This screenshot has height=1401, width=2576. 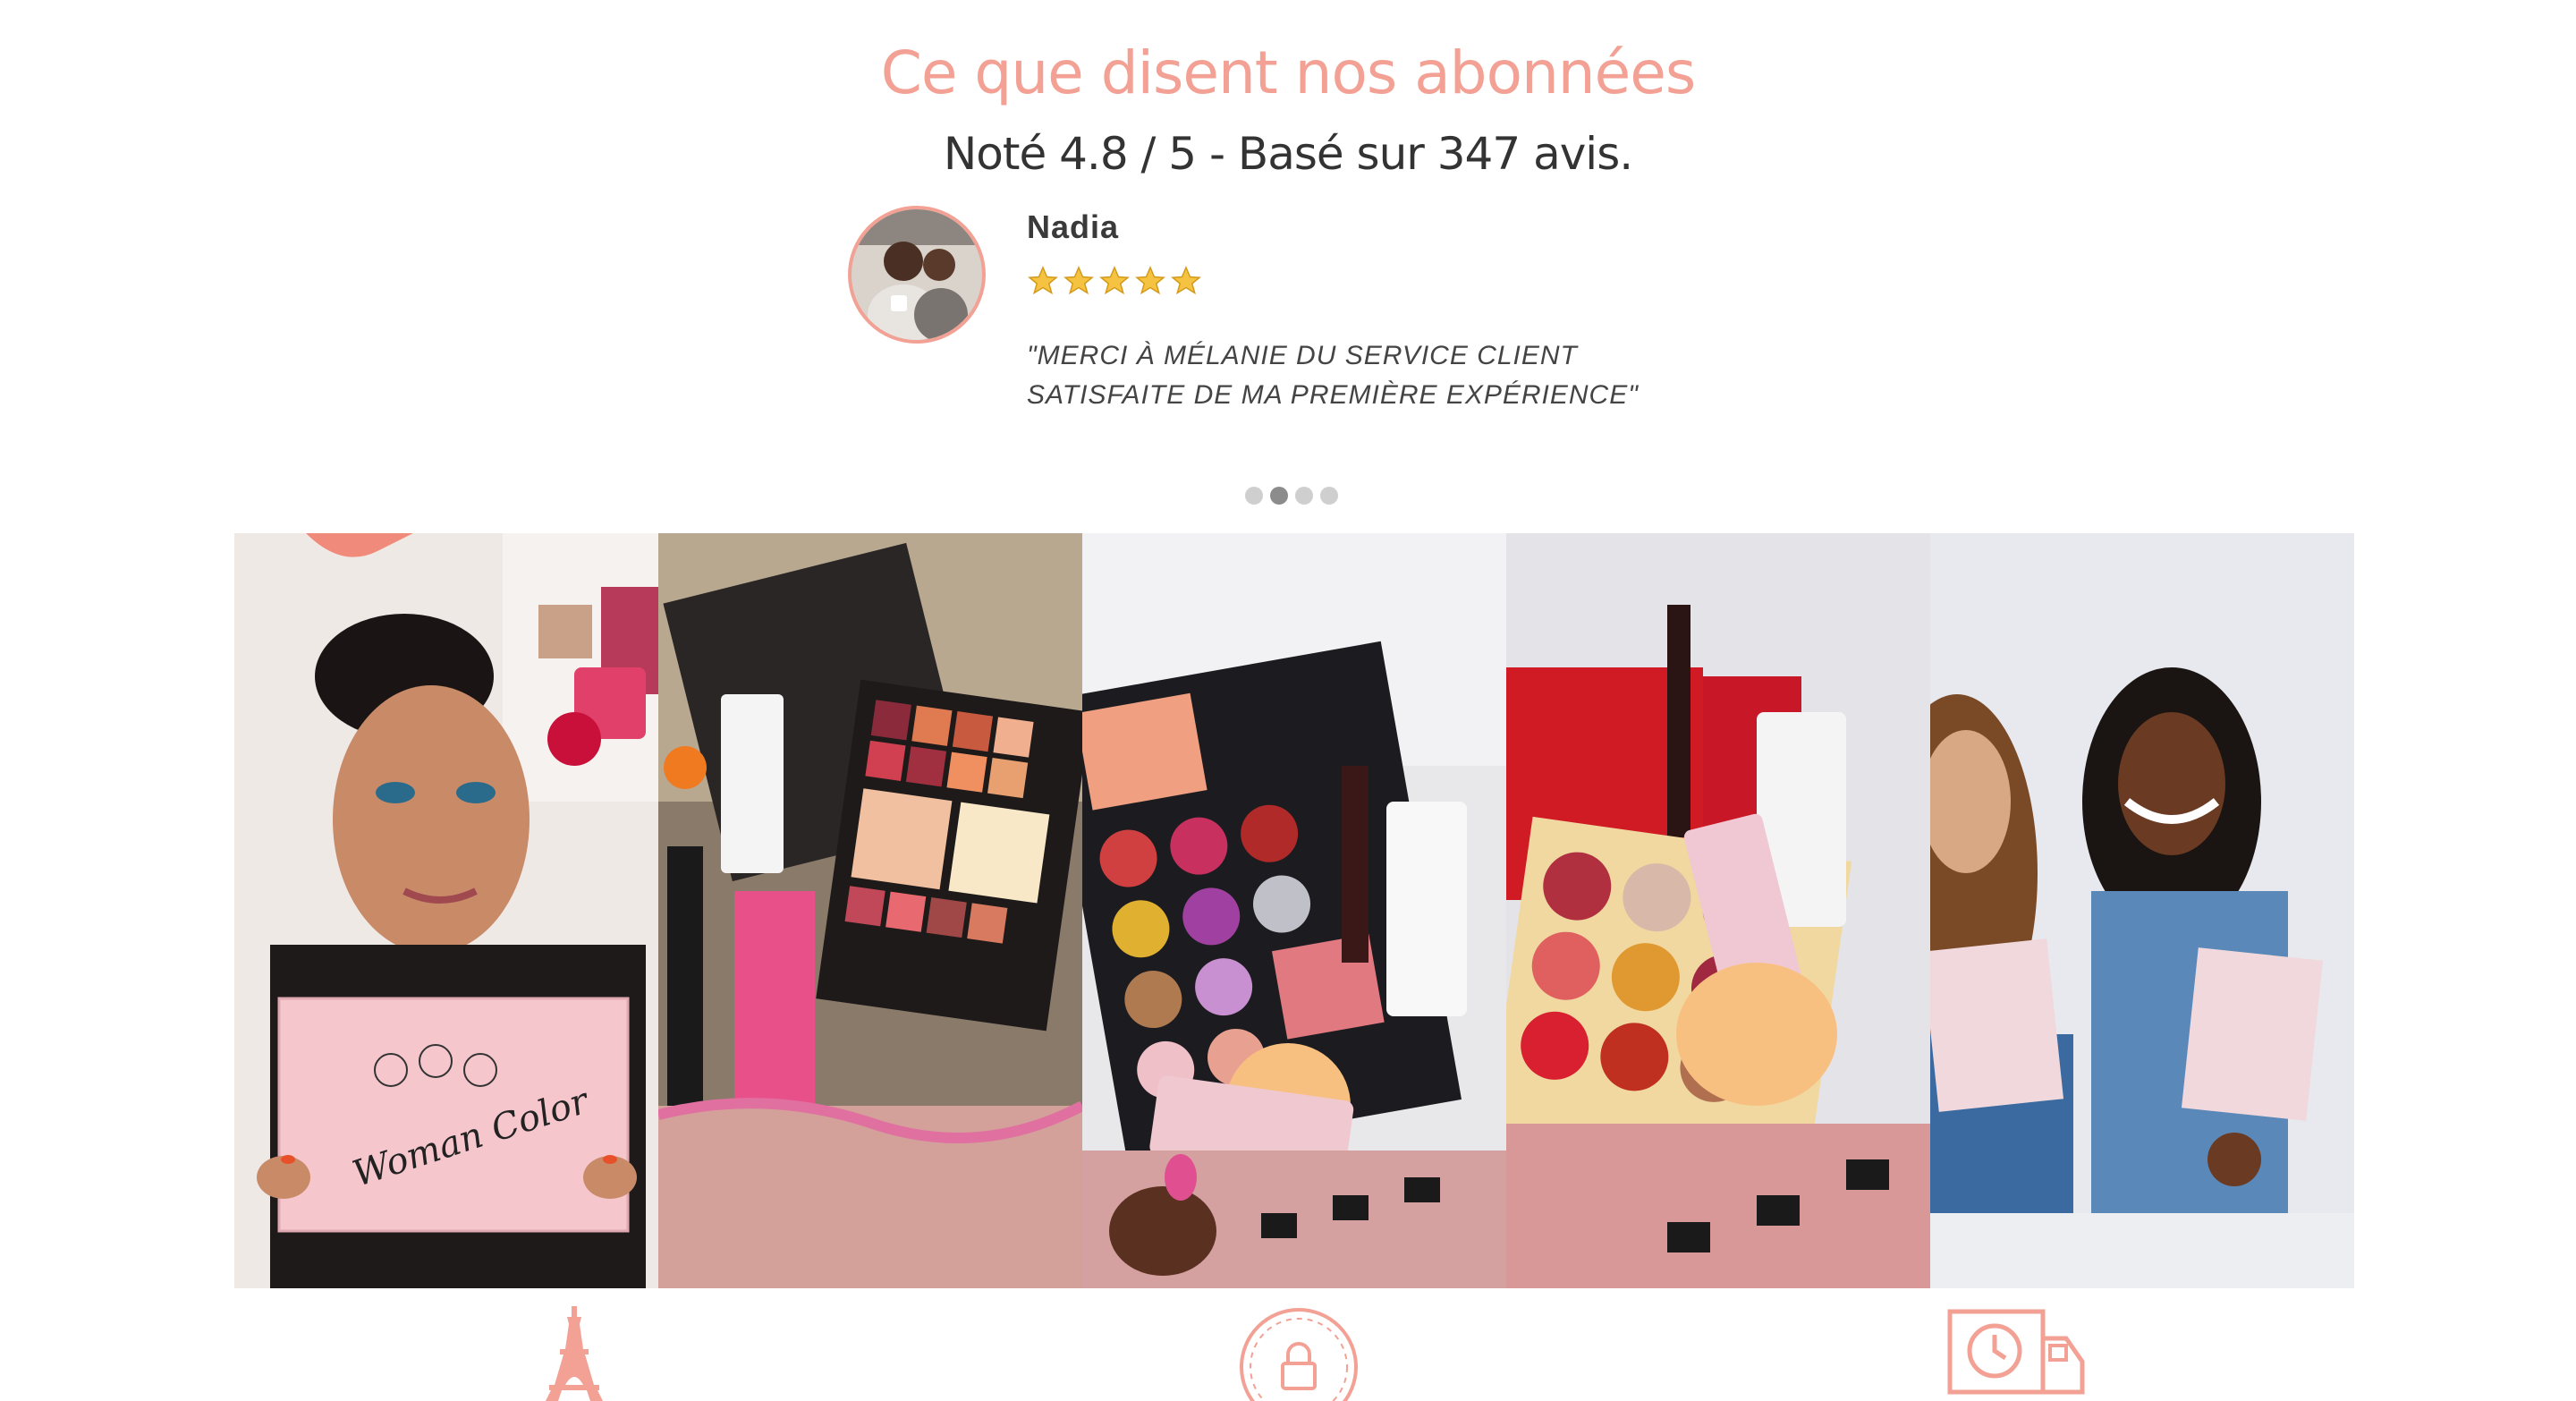 I want to click on slider-dots, so click(x=1291, y=496).